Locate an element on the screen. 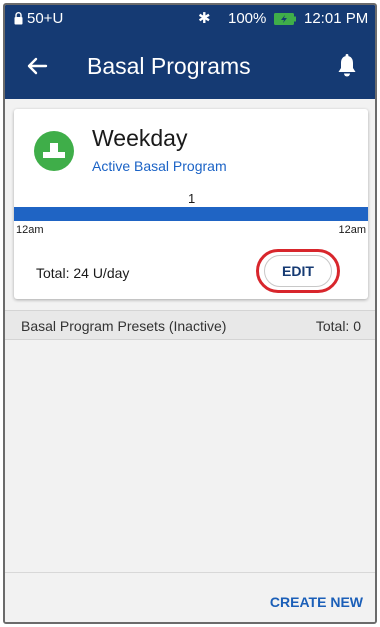 The image size is (380, 627). presets-total: Total: 0 is located at coordinates (338, 326).